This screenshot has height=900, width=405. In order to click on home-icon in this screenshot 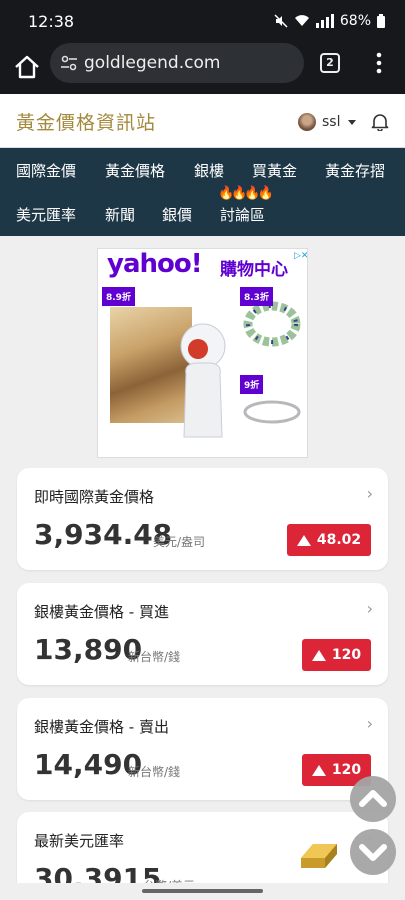, I will do `click(27, 67)`.